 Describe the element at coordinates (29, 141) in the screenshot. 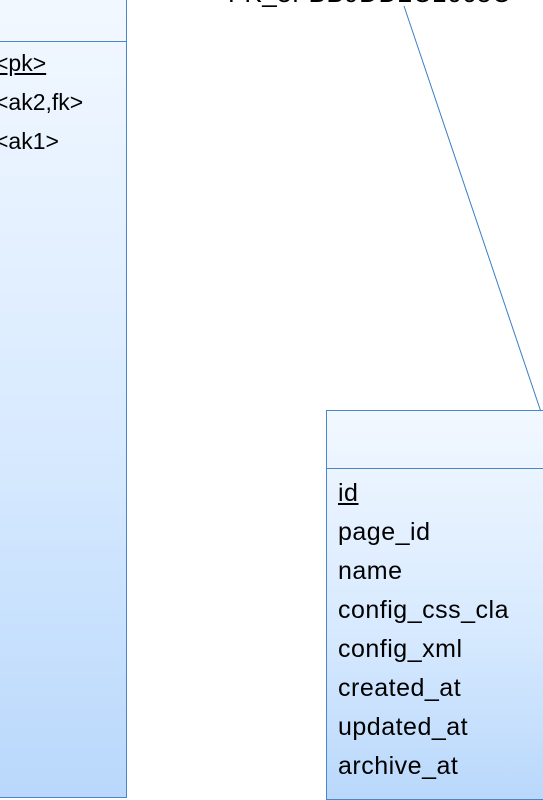

I see `alternate-key-marker: <ak1>` at that location.